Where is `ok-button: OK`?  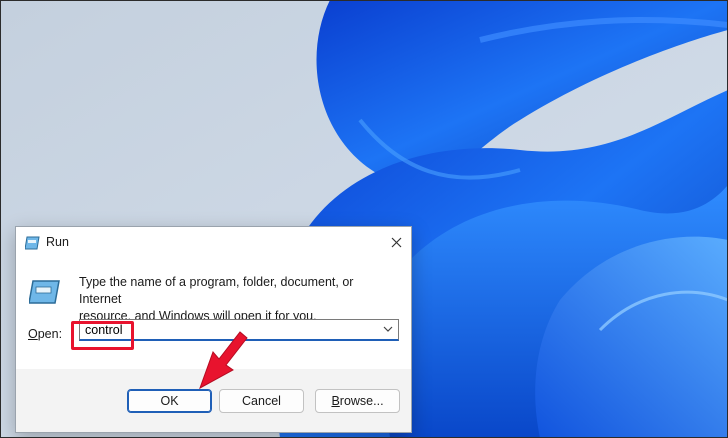
ok-button: OK is located at coordinates (169, 401).